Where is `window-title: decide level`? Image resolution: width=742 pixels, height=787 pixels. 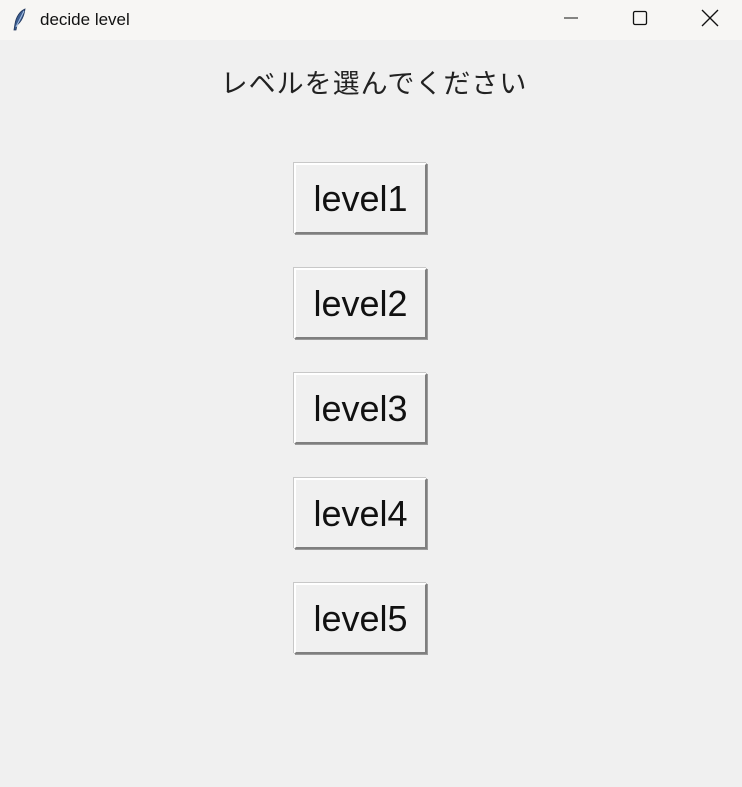
window-title: decide level is located at coordinates (85, 19).